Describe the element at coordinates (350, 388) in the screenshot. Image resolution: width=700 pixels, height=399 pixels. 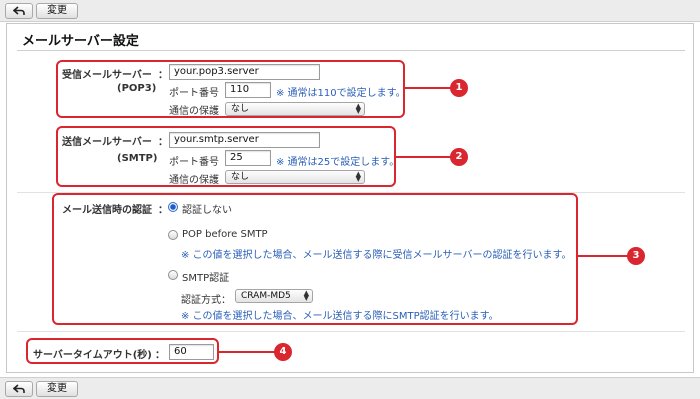
I see `bottom-toolbar: 変更` at that location.